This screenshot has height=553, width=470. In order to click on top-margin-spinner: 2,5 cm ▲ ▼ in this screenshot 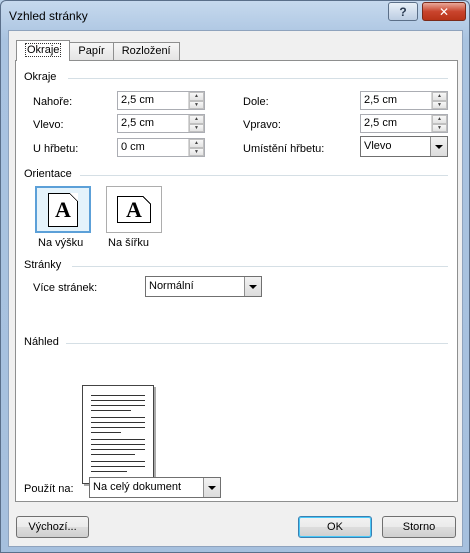, I will do `click(161, 100)`.